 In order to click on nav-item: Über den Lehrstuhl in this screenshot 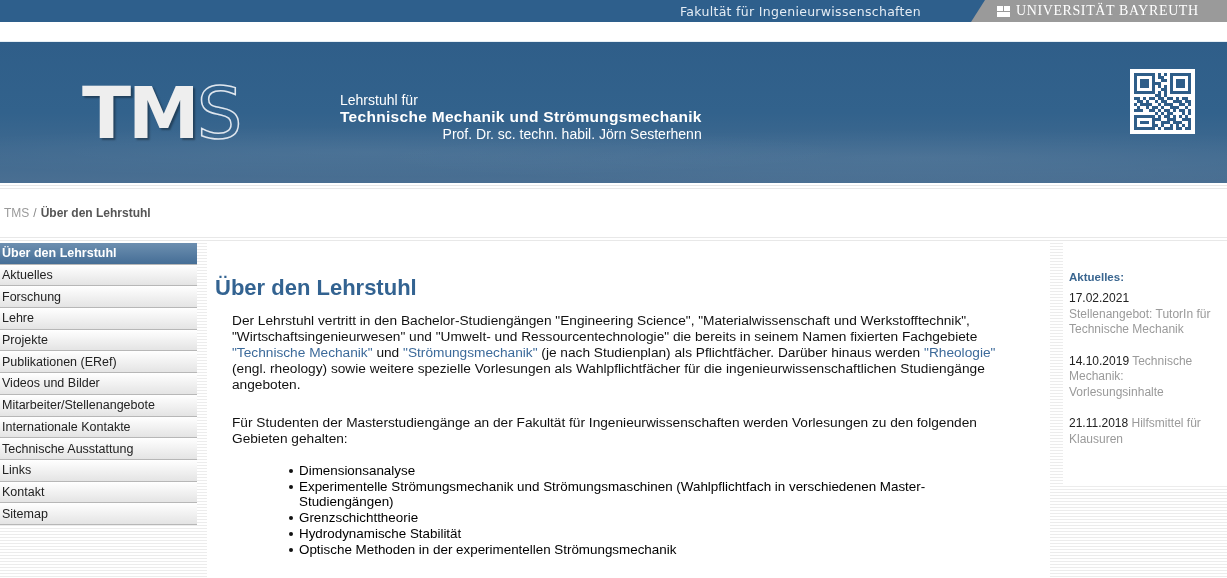, I will do `click(98, 254)`.